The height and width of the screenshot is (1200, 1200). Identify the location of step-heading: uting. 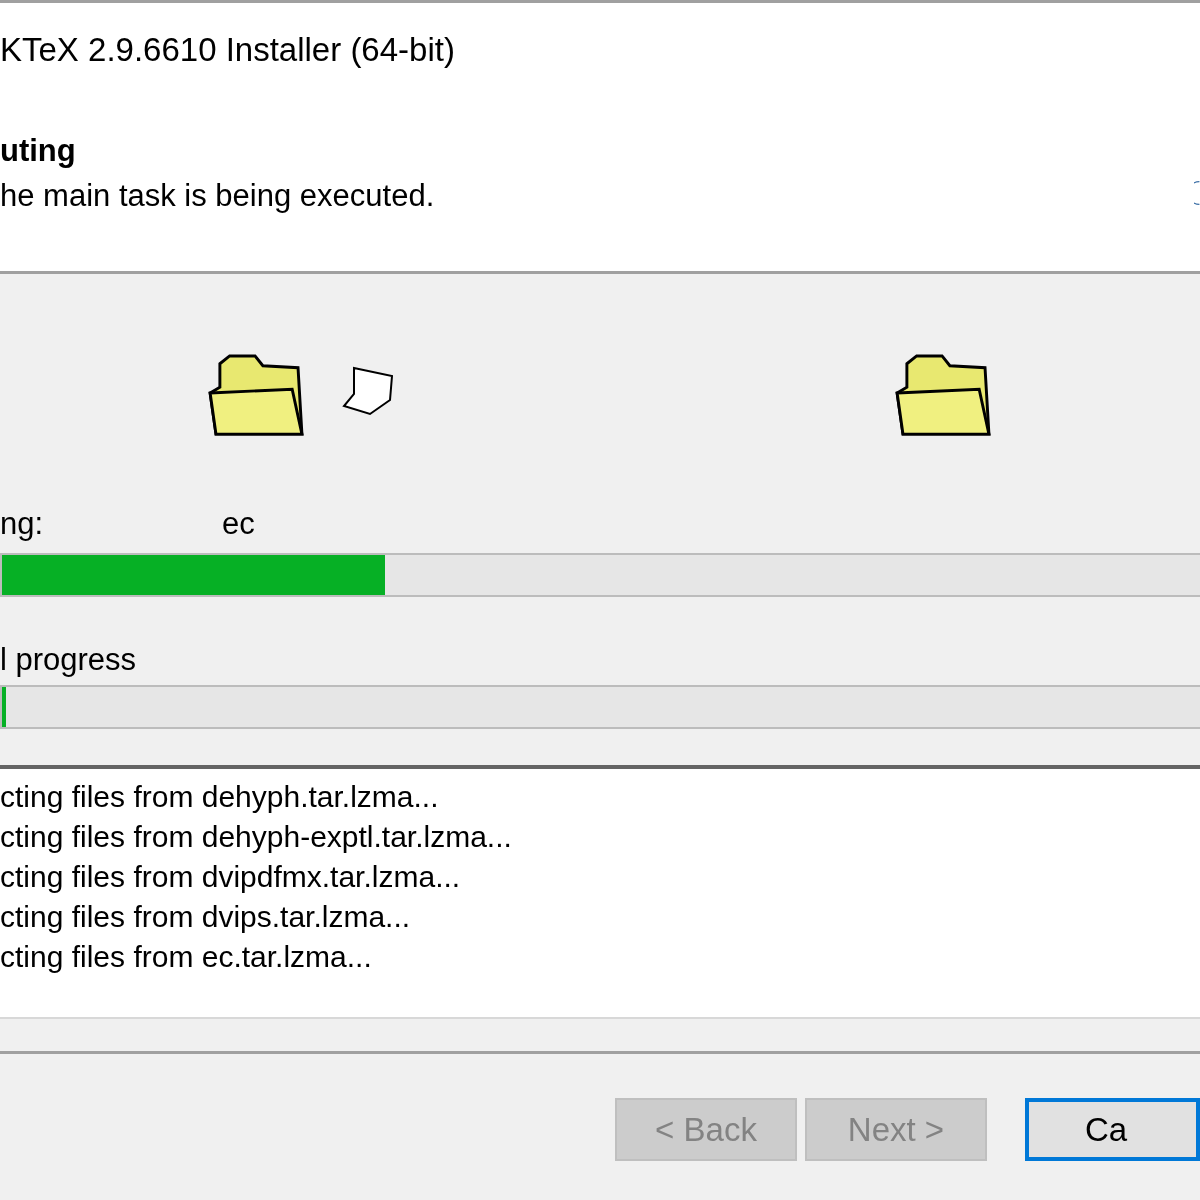
(38, 151).